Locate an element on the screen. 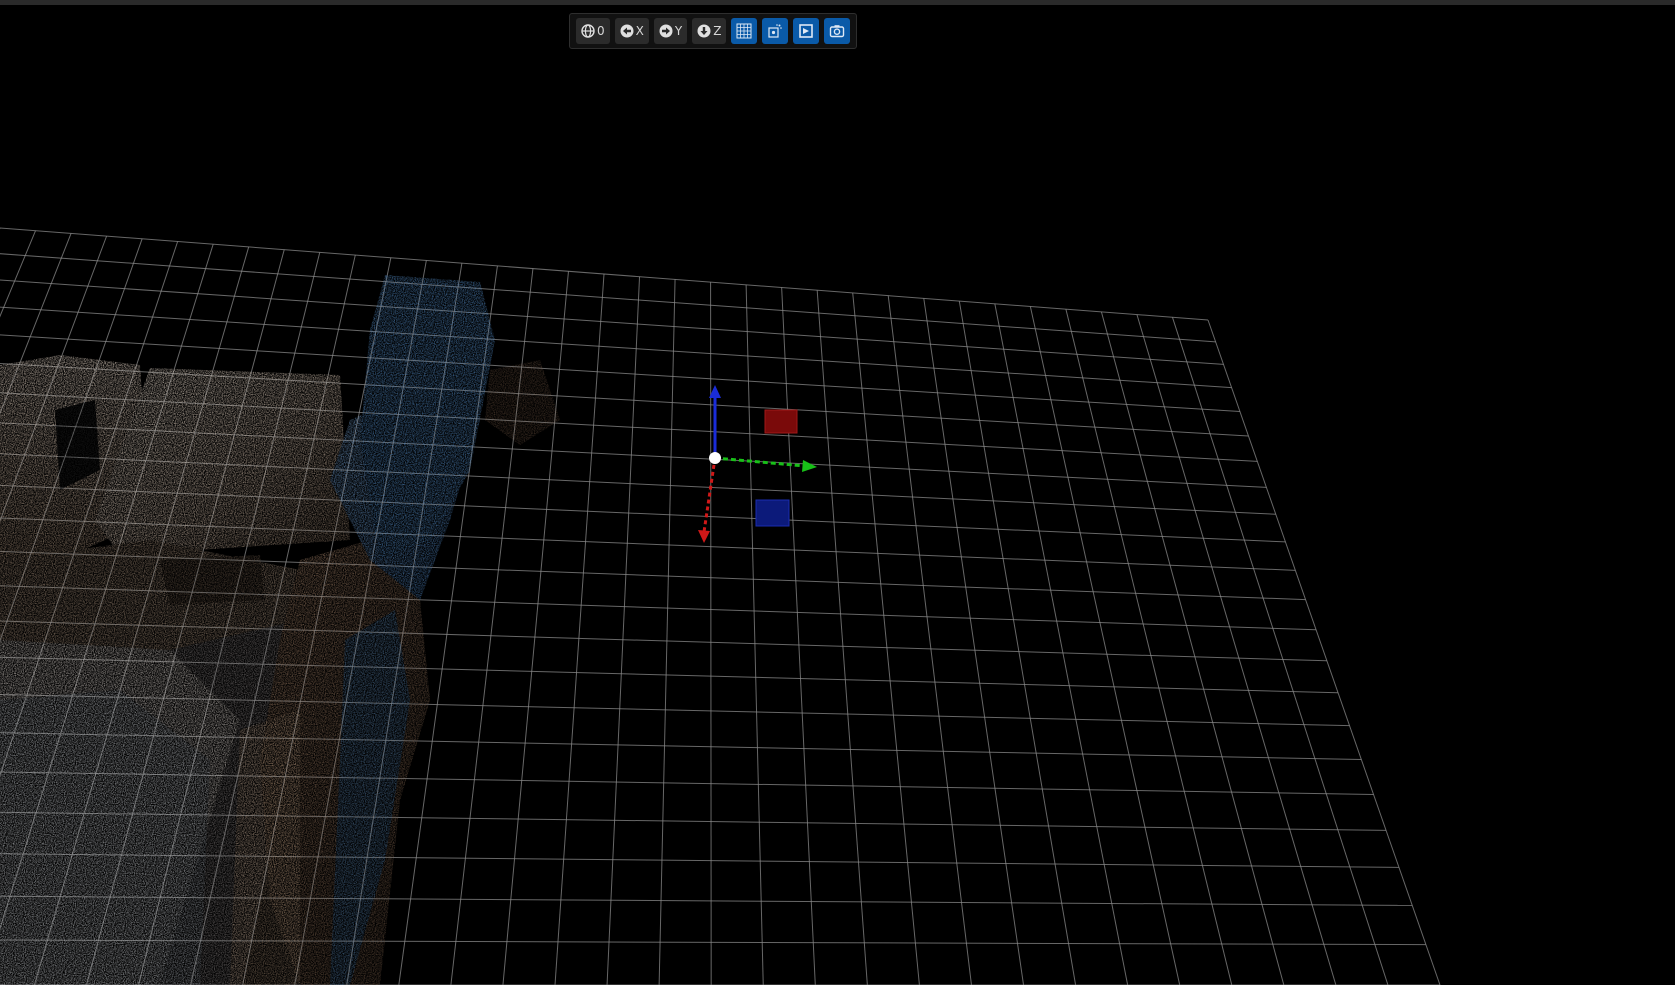 The height and width of the screenshot is (985, 1675). globe-icon is located at coordinates (588, 31).